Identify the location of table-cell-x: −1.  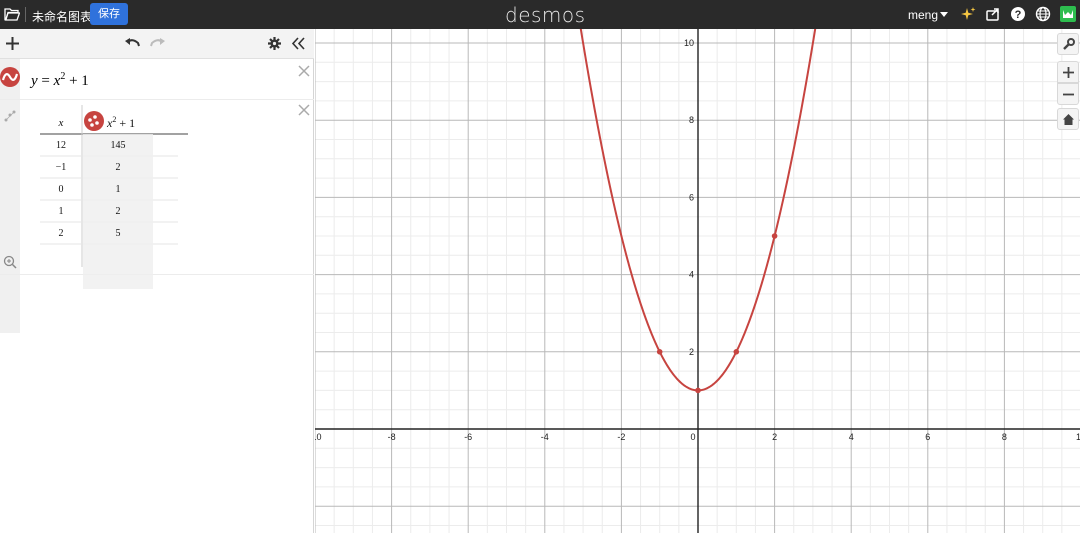
(61, 167).